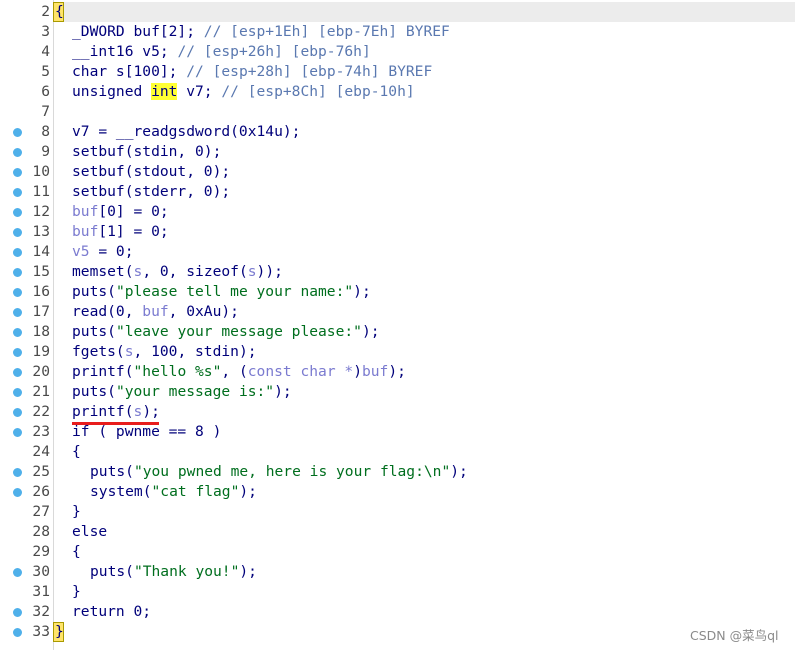  I want to click on open-brace-match: {, so click(58, 12).